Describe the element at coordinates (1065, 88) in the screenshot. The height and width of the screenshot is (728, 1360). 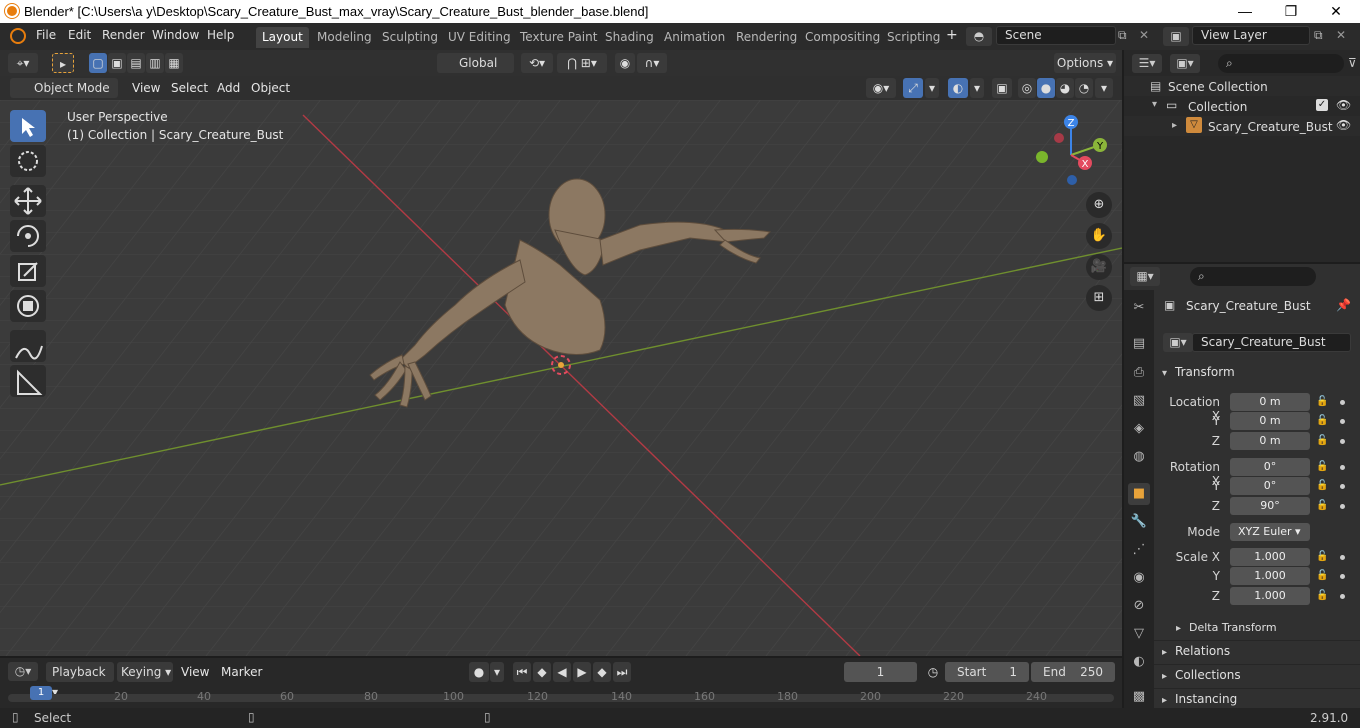
I see `shading-material-icon: ◕` at that location.